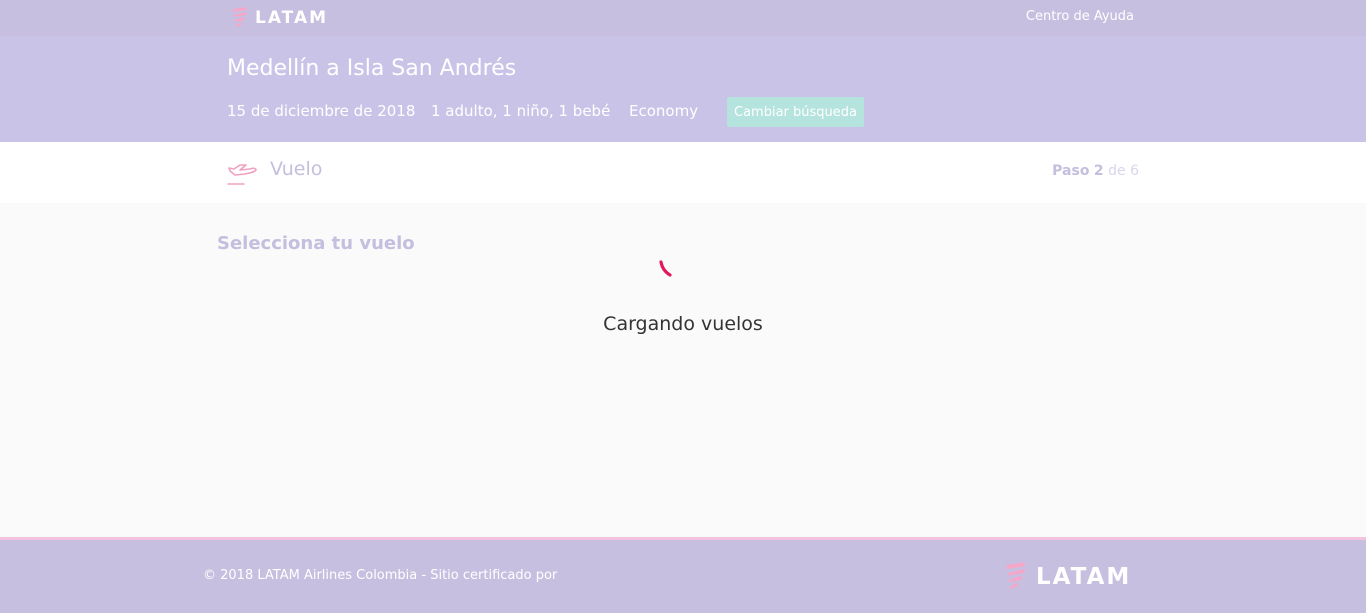 The image size is (1366, 613). What do you see at coordinates (683, 172) in the screenshot?
I see `step-bar: Vuelo Paso 2 de 6` at bounding box center [683, 172].